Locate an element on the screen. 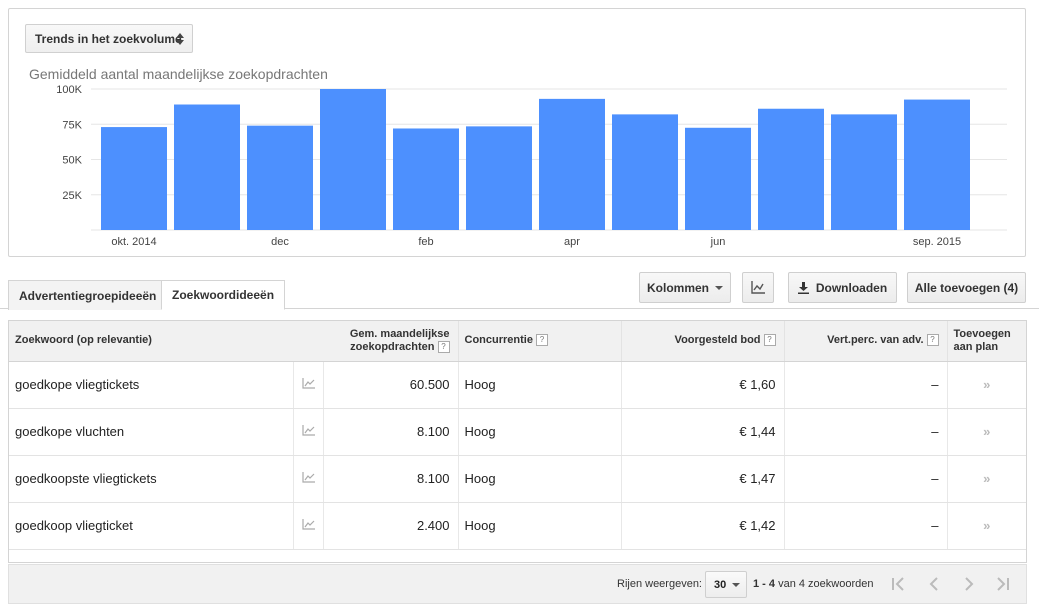 This screenshot has height=612, width=1039. first-page-button is located at coordinates (898, 584).